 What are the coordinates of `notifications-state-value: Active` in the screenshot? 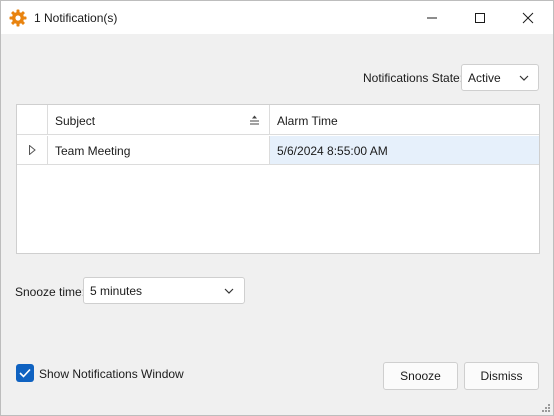 It's located at (484, 78).